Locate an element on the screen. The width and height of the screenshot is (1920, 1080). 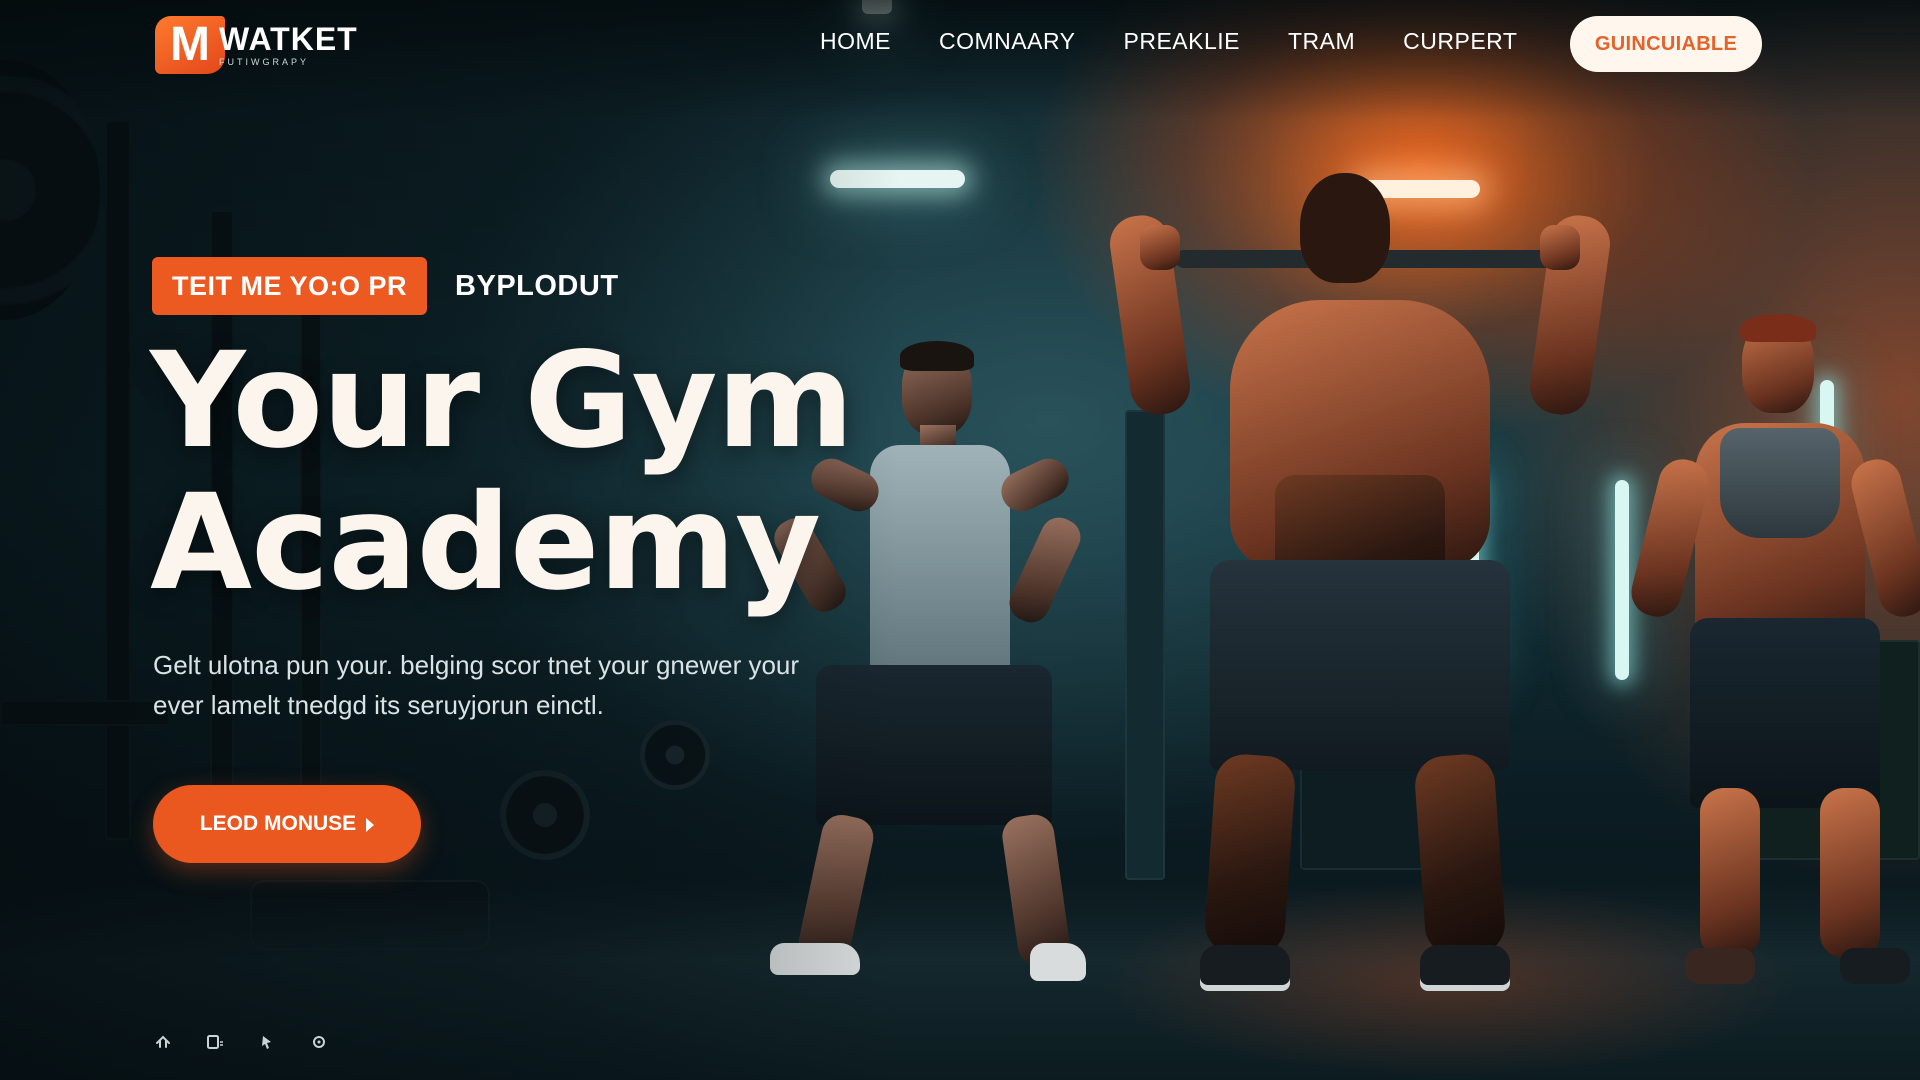
athlete-right is located at coordinates (1773, 656).